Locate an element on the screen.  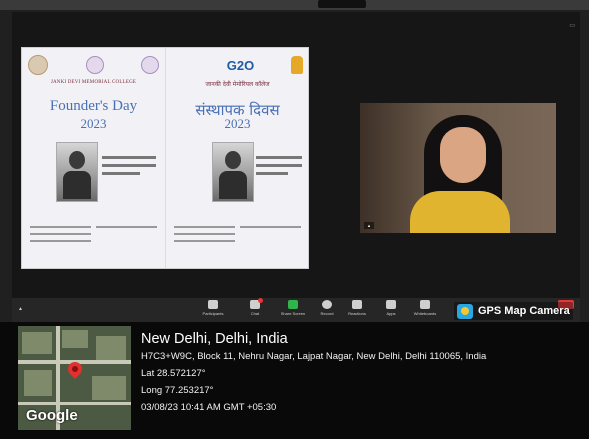
participants-icon is located at coordinates (213, 304).